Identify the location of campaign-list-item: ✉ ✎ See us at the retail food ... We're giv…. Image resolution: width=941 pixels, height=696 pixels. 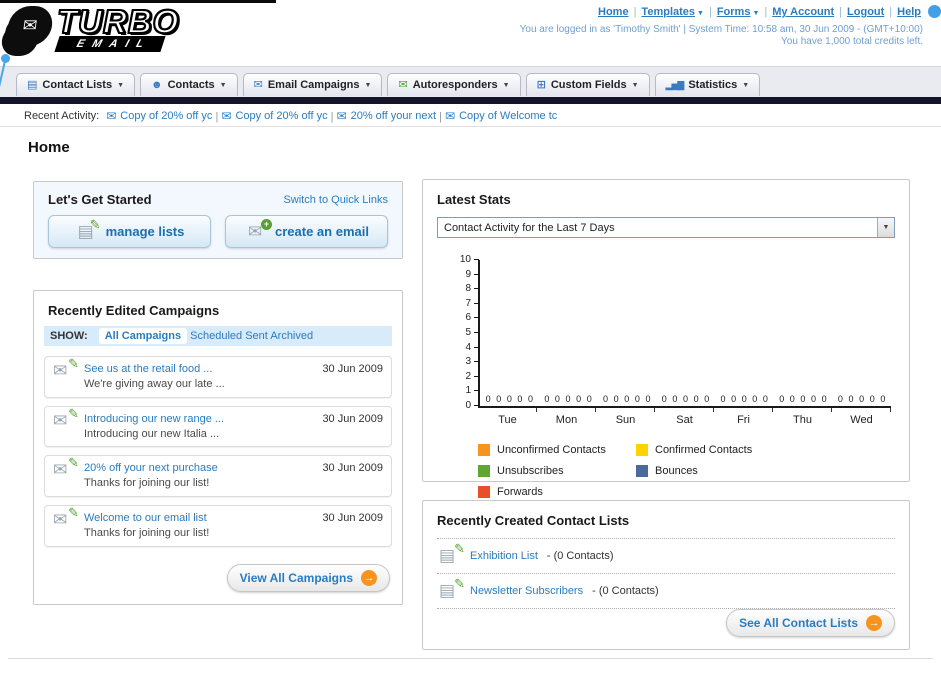
(218, 377).